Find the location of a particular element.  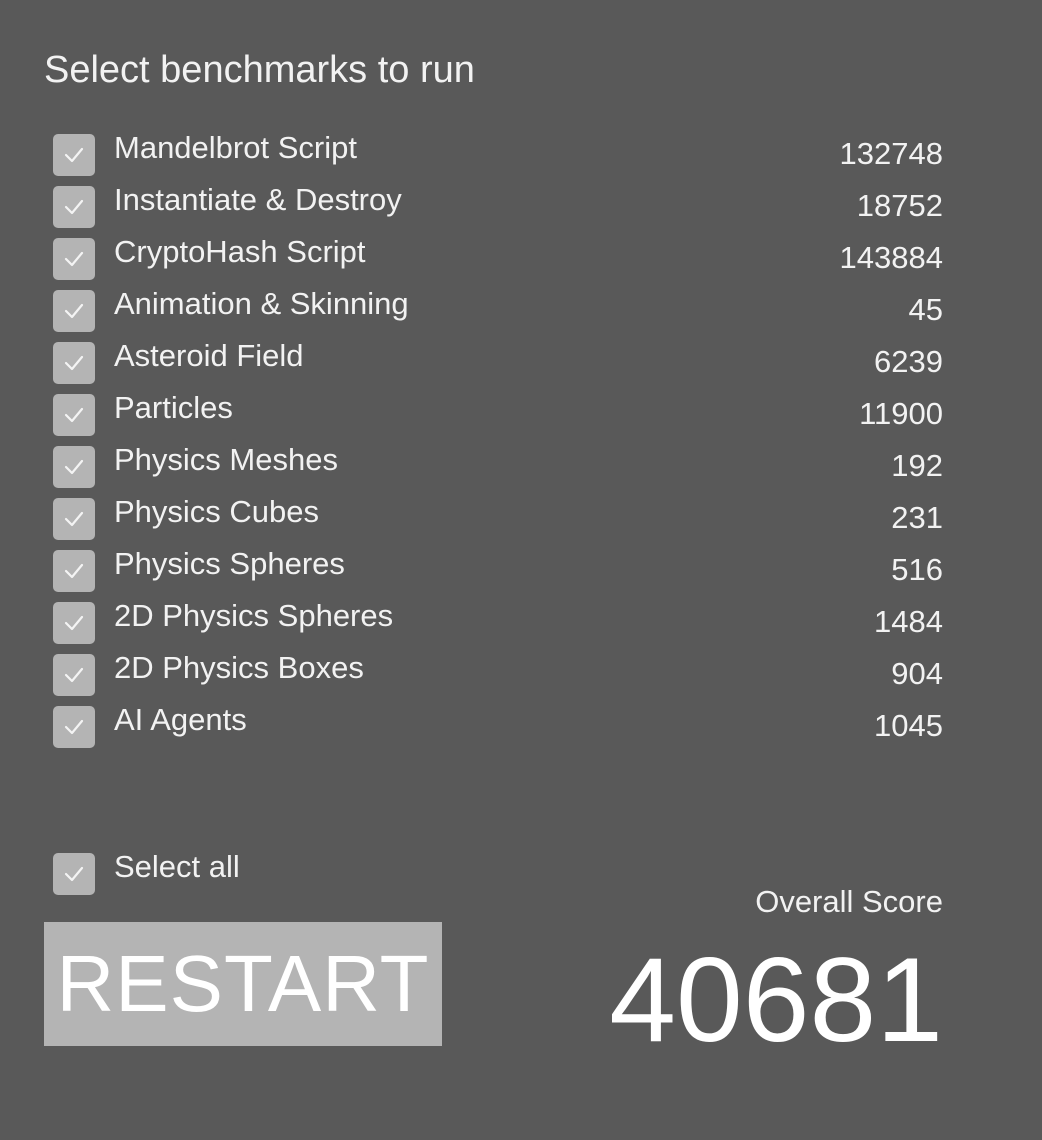

benchmark-score: 6239 is located at coordinates (908, 361).